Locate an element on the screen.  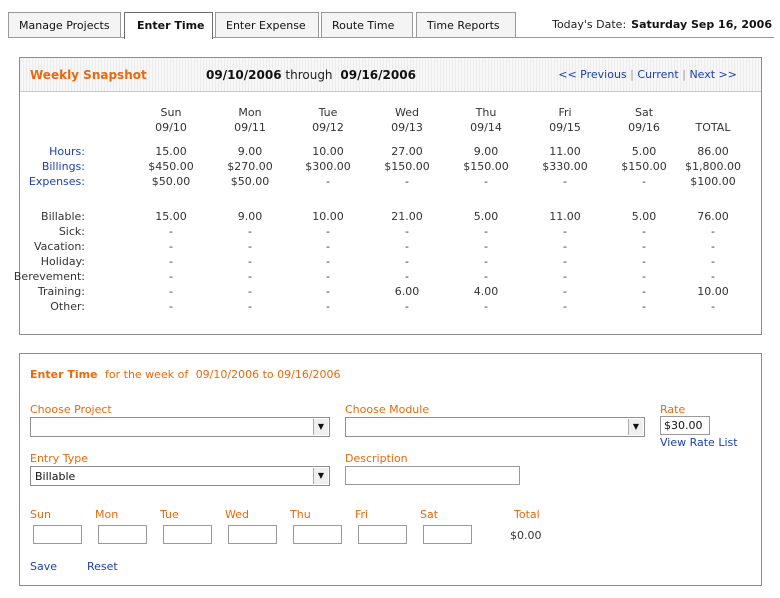
day-field-label: Tue is located at coordinates (169, 514).